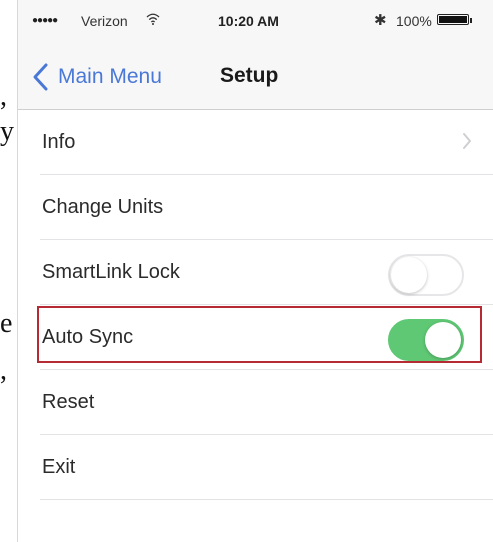 This screenshot has width=493, height=542. I want to click on menu-item-exit: Exit, so click(255, 467).